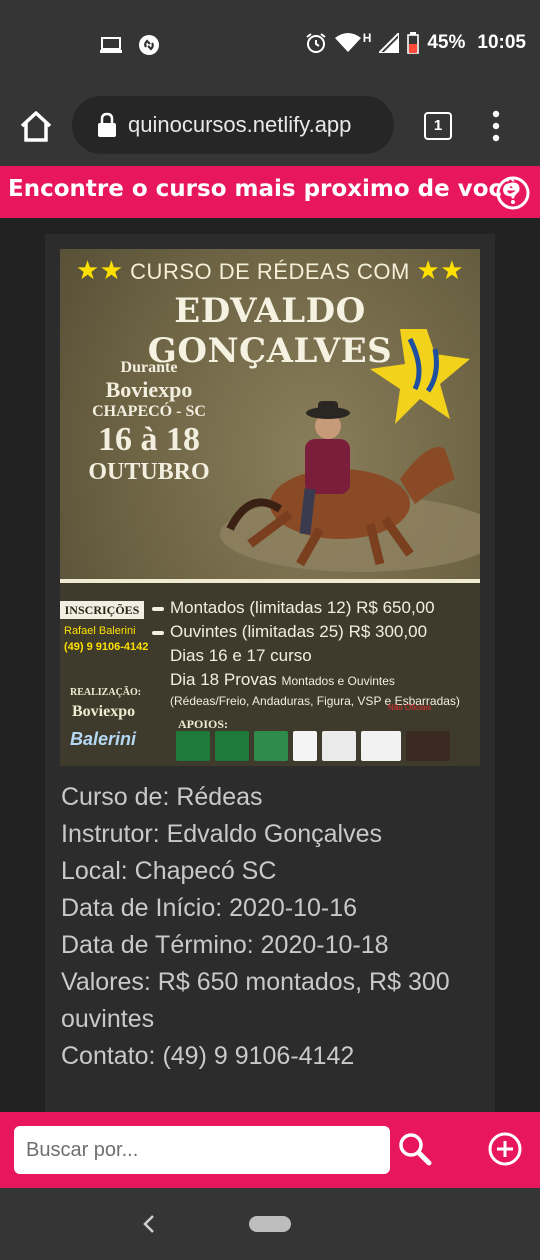 Image resolution: width=540 pixels, height=1260 pixels. What do you see at coordinates (438, 126) in the screenshot?
I see `tab-switcher-button: 1` at bounding box center [438, 126].